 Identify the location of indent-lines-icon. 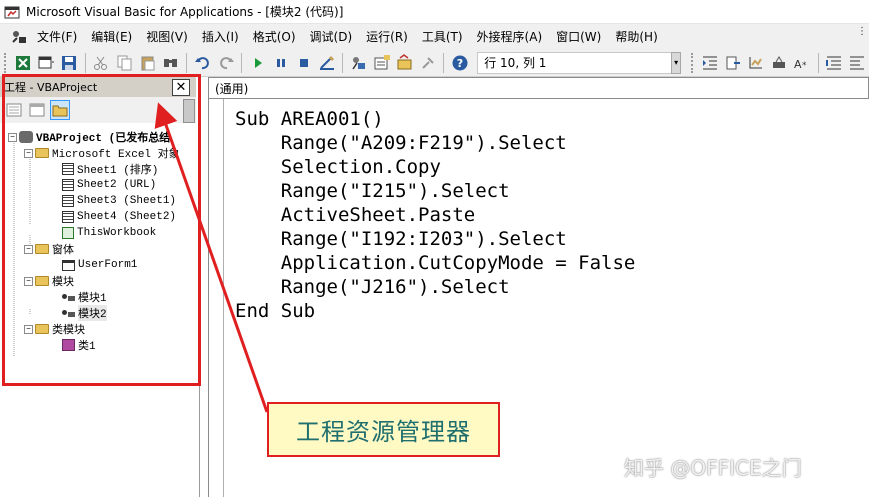
(834, 63).